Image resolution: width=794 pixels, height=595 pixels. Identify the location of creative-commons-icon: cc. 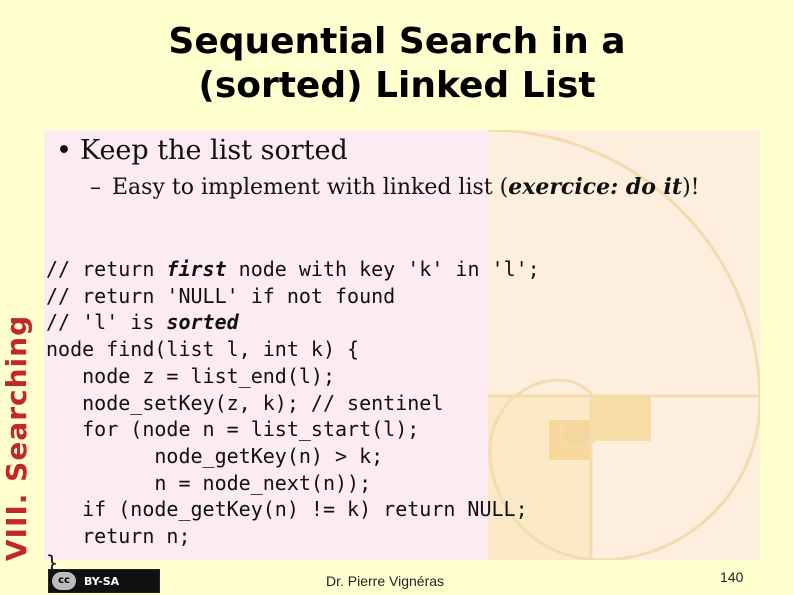
(64, 581).